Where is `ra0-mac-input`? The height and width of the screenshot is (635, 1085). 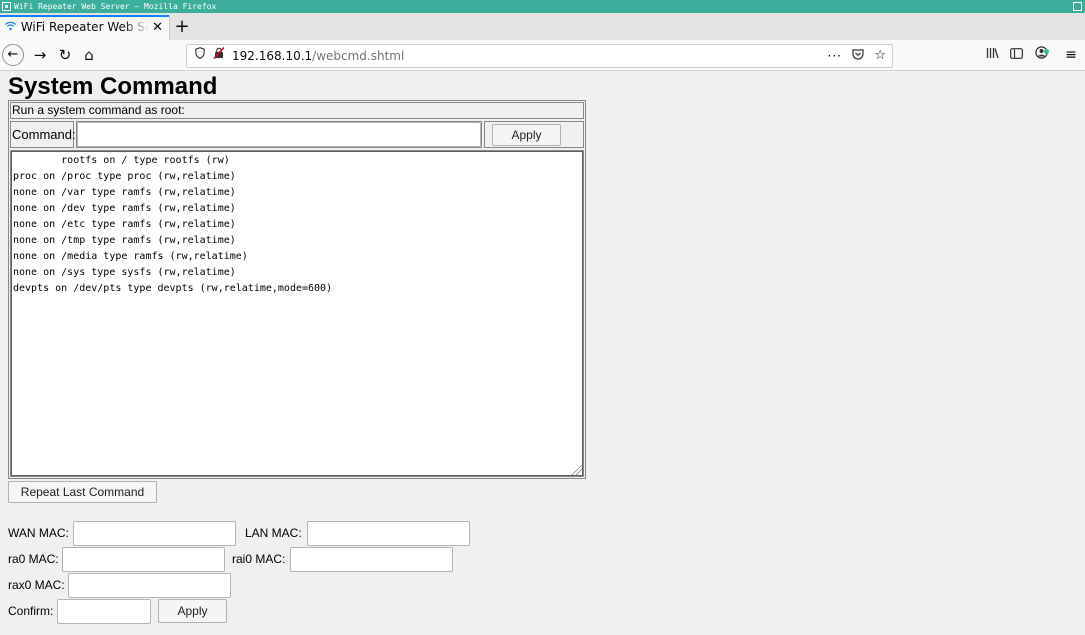
ra0-mac-input is located at coordinates (143, 559).